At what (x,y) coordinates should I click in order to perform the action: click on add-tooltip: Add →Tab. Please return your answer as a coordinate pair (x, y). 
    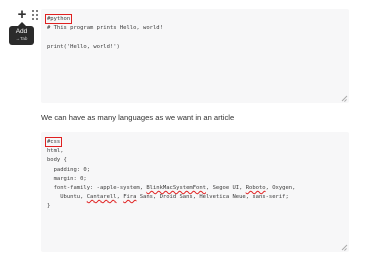
    Looking at the image, I should click on (21, 33).